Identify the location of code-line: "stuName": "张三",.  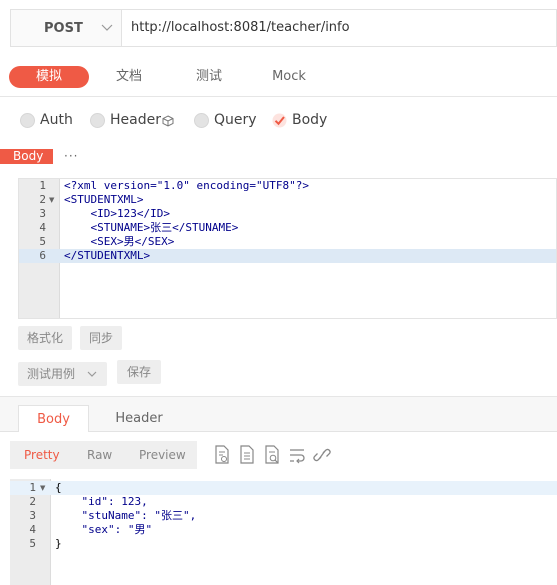
(126, 515).